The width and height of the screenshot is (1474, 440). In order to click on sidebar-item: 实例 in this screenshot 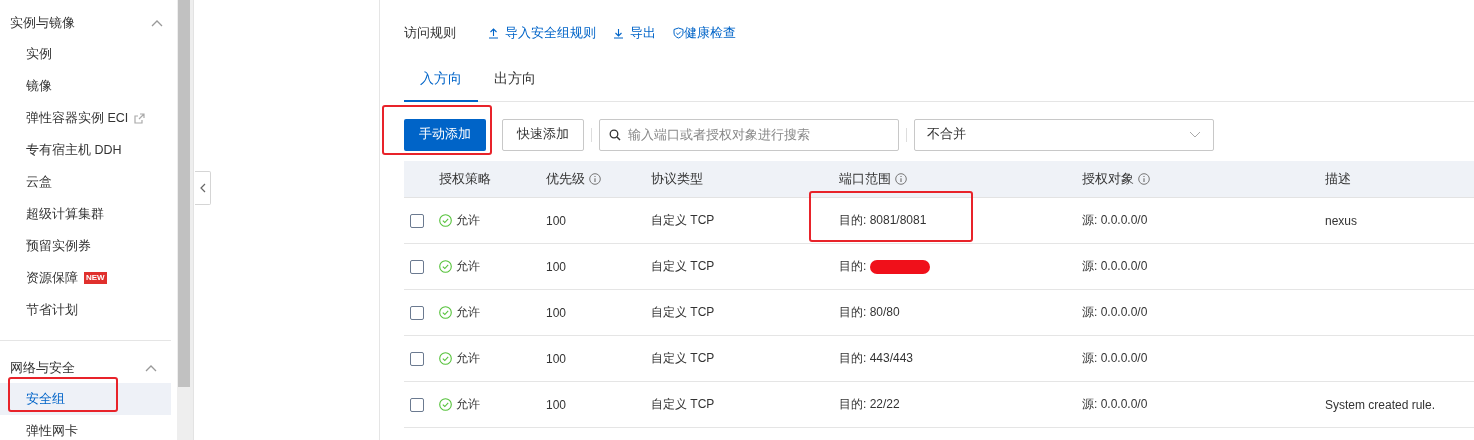, I will do `click(88, 54)`.